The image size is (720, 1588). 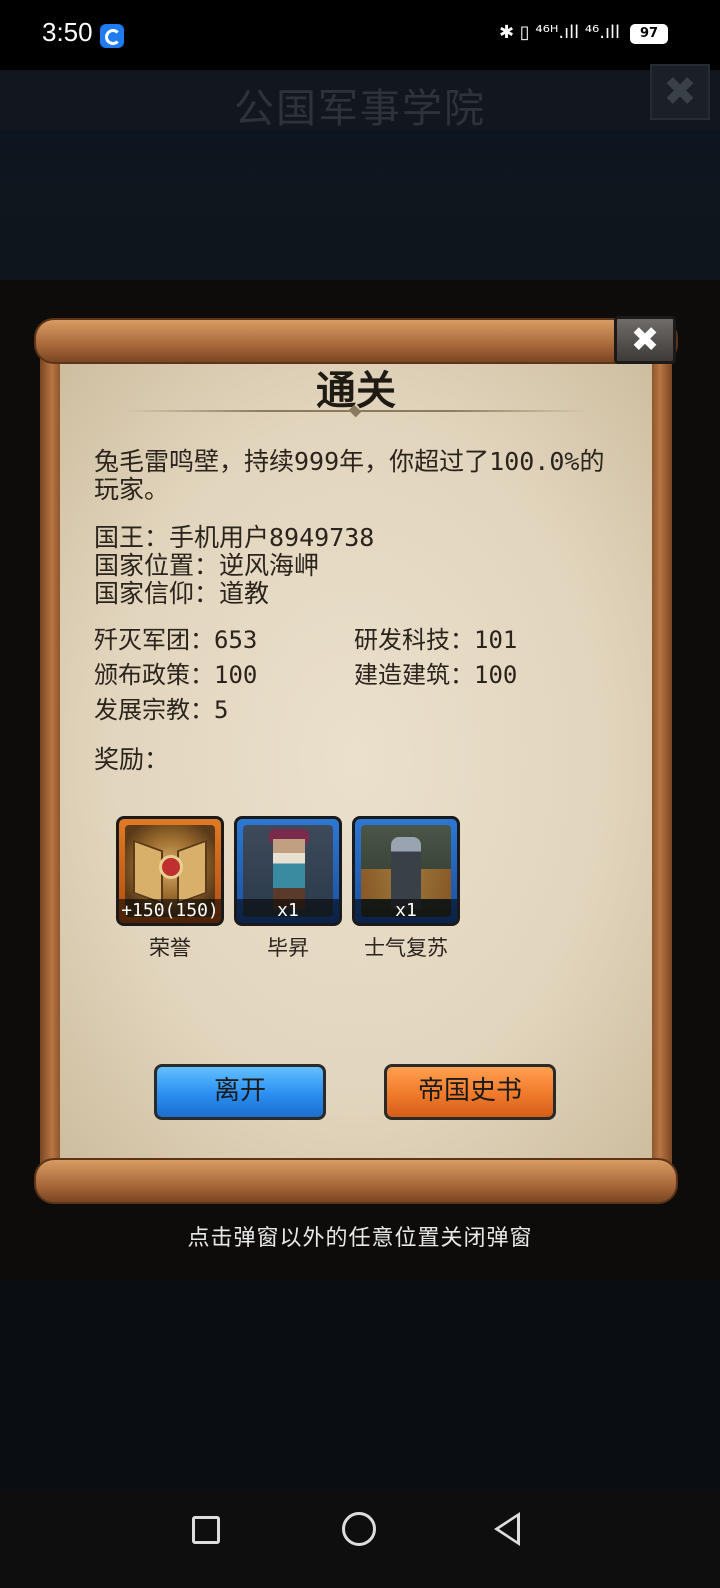 I want to click on background-header: 公国军事学院 ✖, so click(x=360, y=98).